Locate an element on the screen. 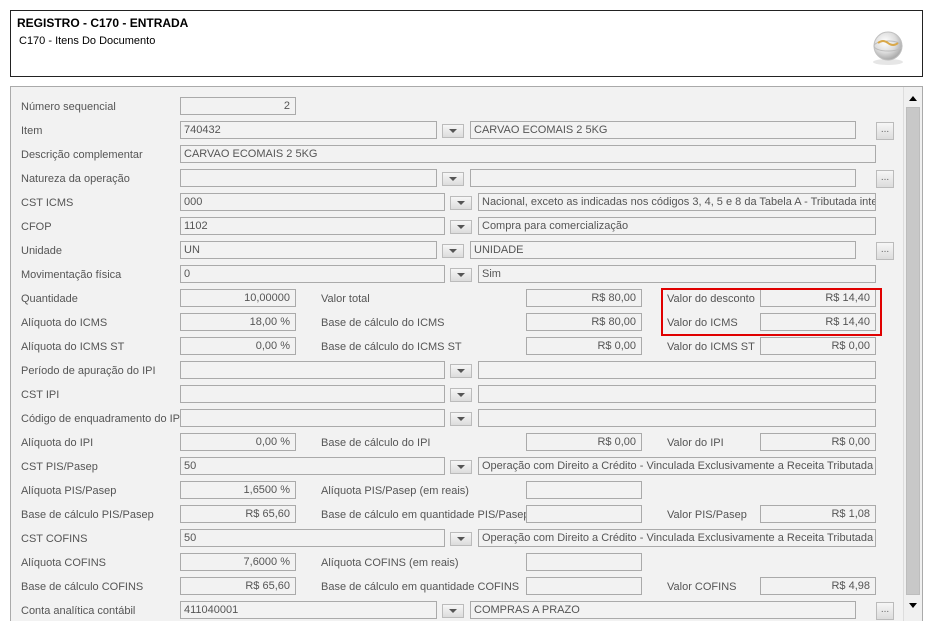 The width and height of the screenshot is (930, 621). cfop-dropdown is located at coordinates (461, 227).